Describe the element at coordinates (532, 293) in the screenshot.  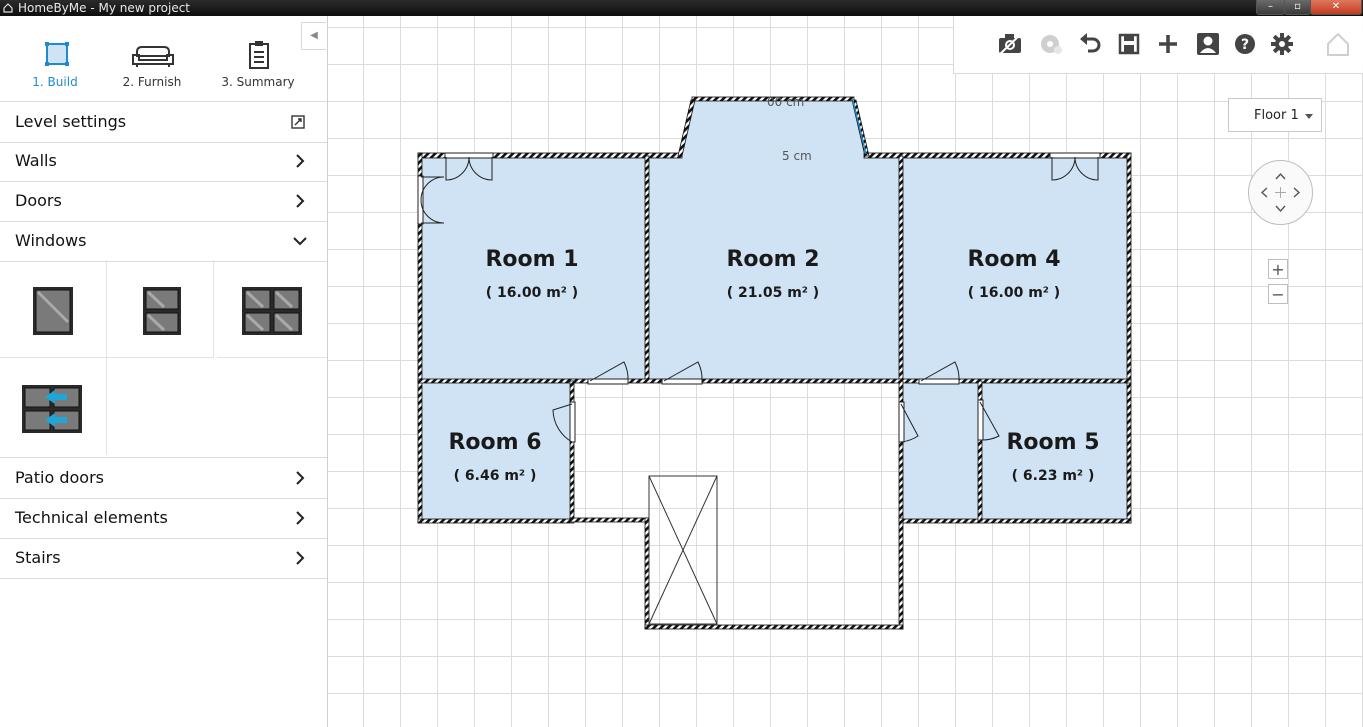
I see `room-1-area: ( 16.00 m² )` at that location.